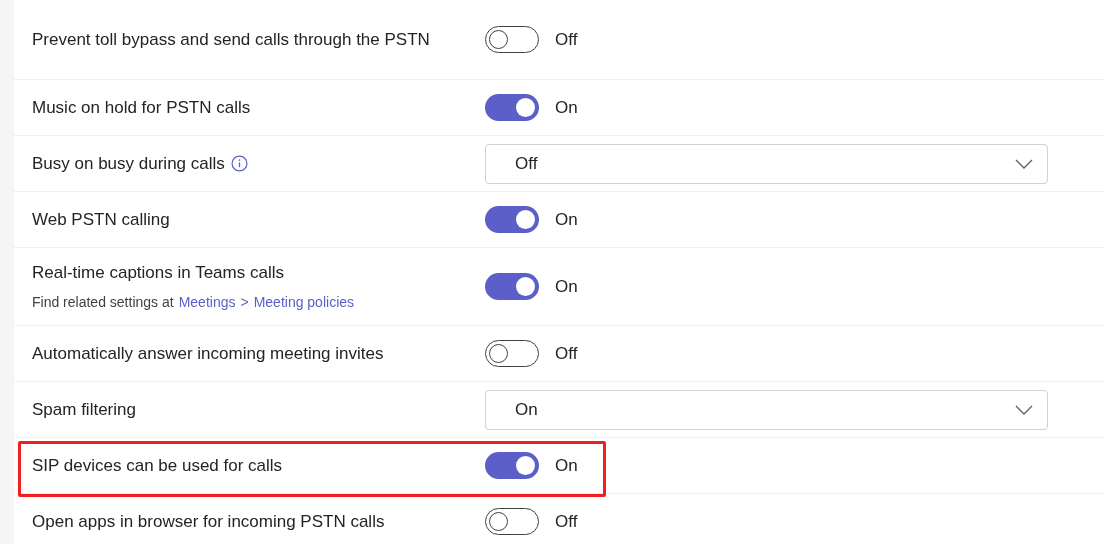 Image resolution: width=1104 pixels, height=544 pixels. Describe the element at coordinates (103, 302) in the screenshot. I see `note-text: Find related settings at` at that location.